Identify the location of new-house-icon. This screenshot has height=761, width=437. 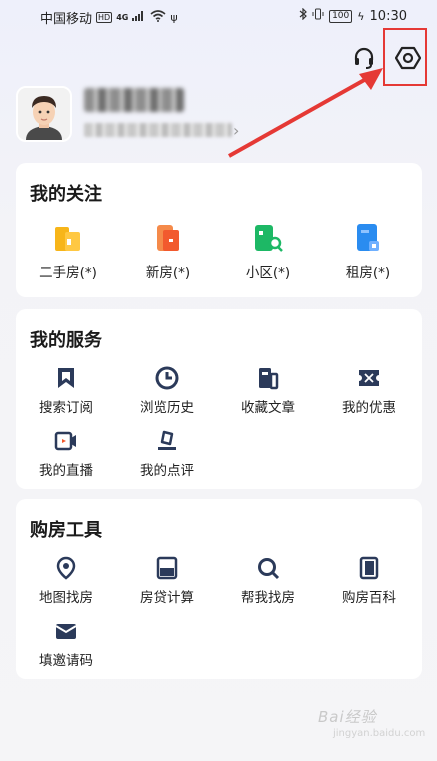
(168, 238).